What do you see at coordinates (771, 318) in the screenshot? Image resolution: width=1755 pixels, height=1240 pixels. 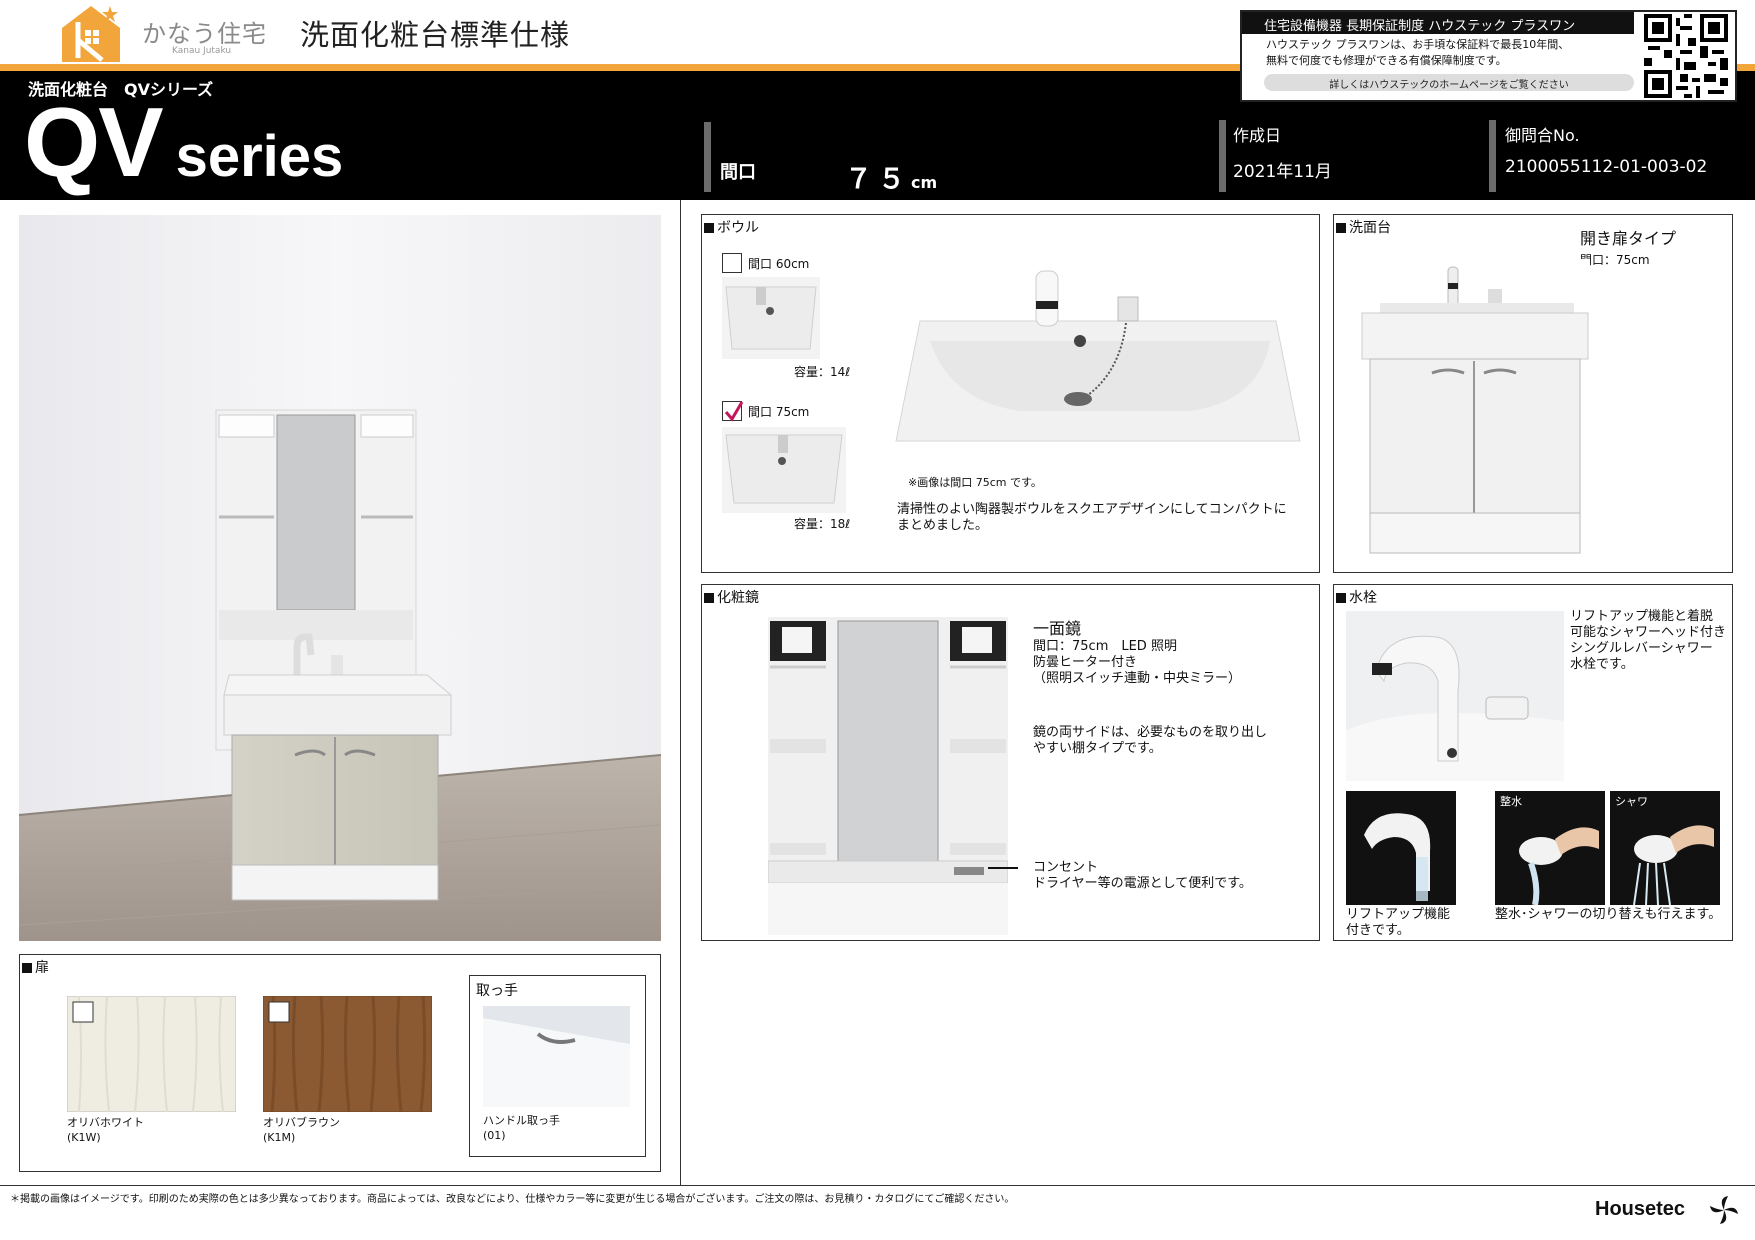 I see `bowl-60-photo` at bounding box center [771, 318].